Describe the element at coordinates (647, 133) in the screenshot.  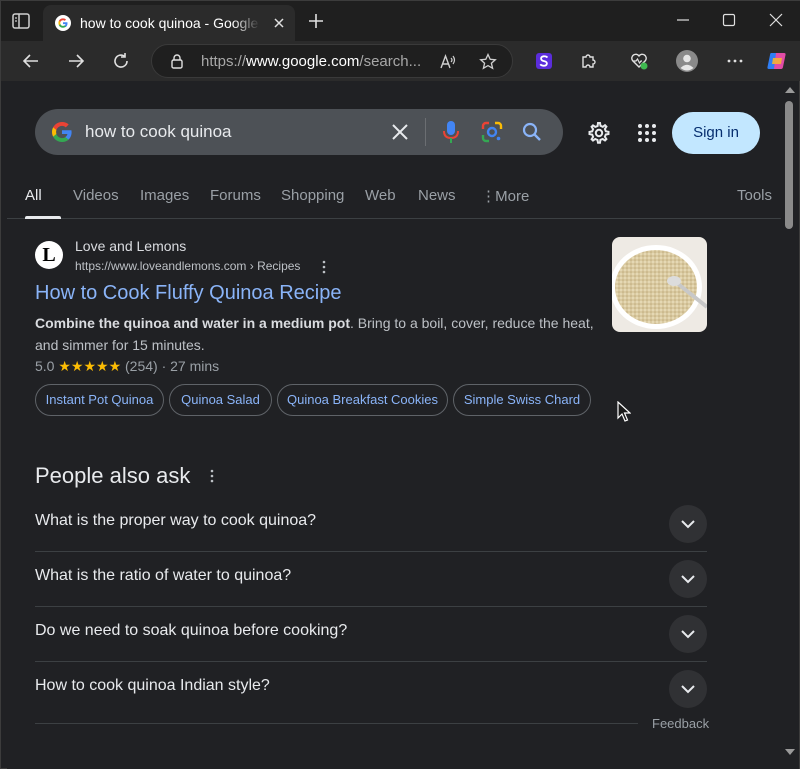
I see `apps-grid-icon` at that location.